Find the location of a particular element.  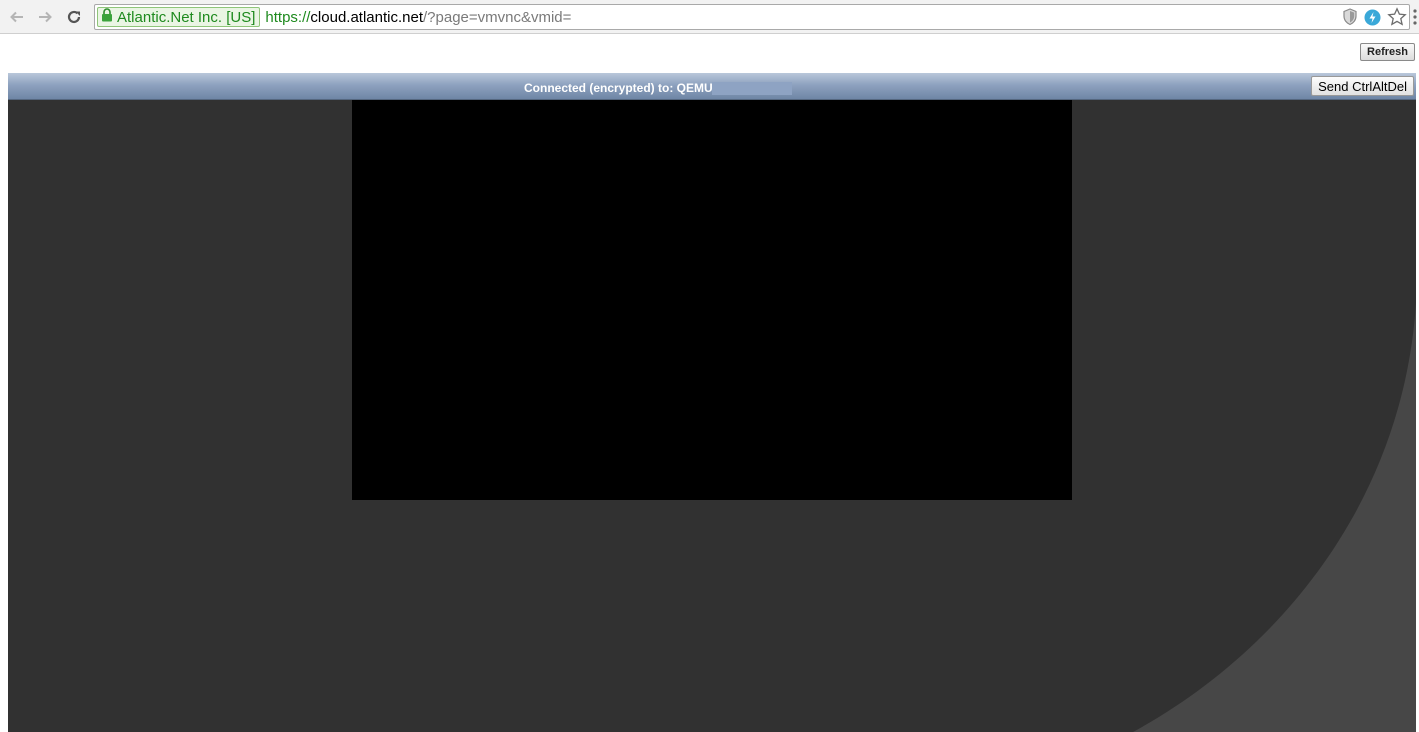

redacted-hostname is located at coordinates (752, 88).